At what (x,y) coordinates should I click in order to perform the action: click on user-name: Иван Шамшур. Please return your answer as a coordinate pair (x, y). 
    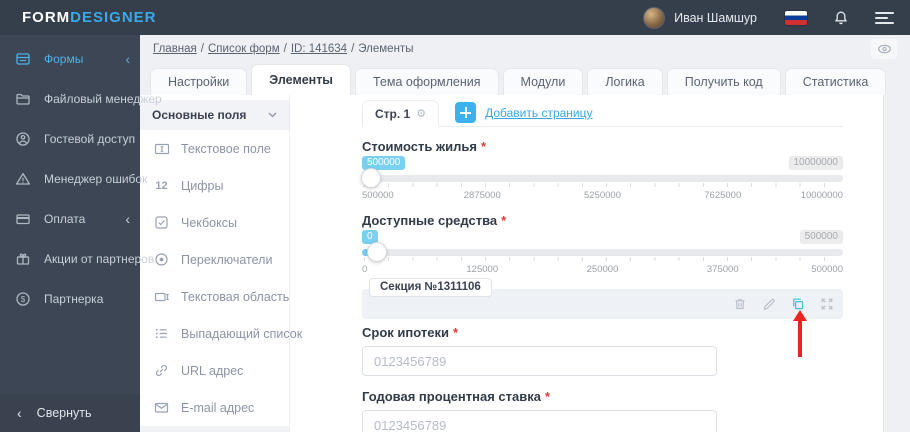
    Looking at the image, I should click on (715, 18).